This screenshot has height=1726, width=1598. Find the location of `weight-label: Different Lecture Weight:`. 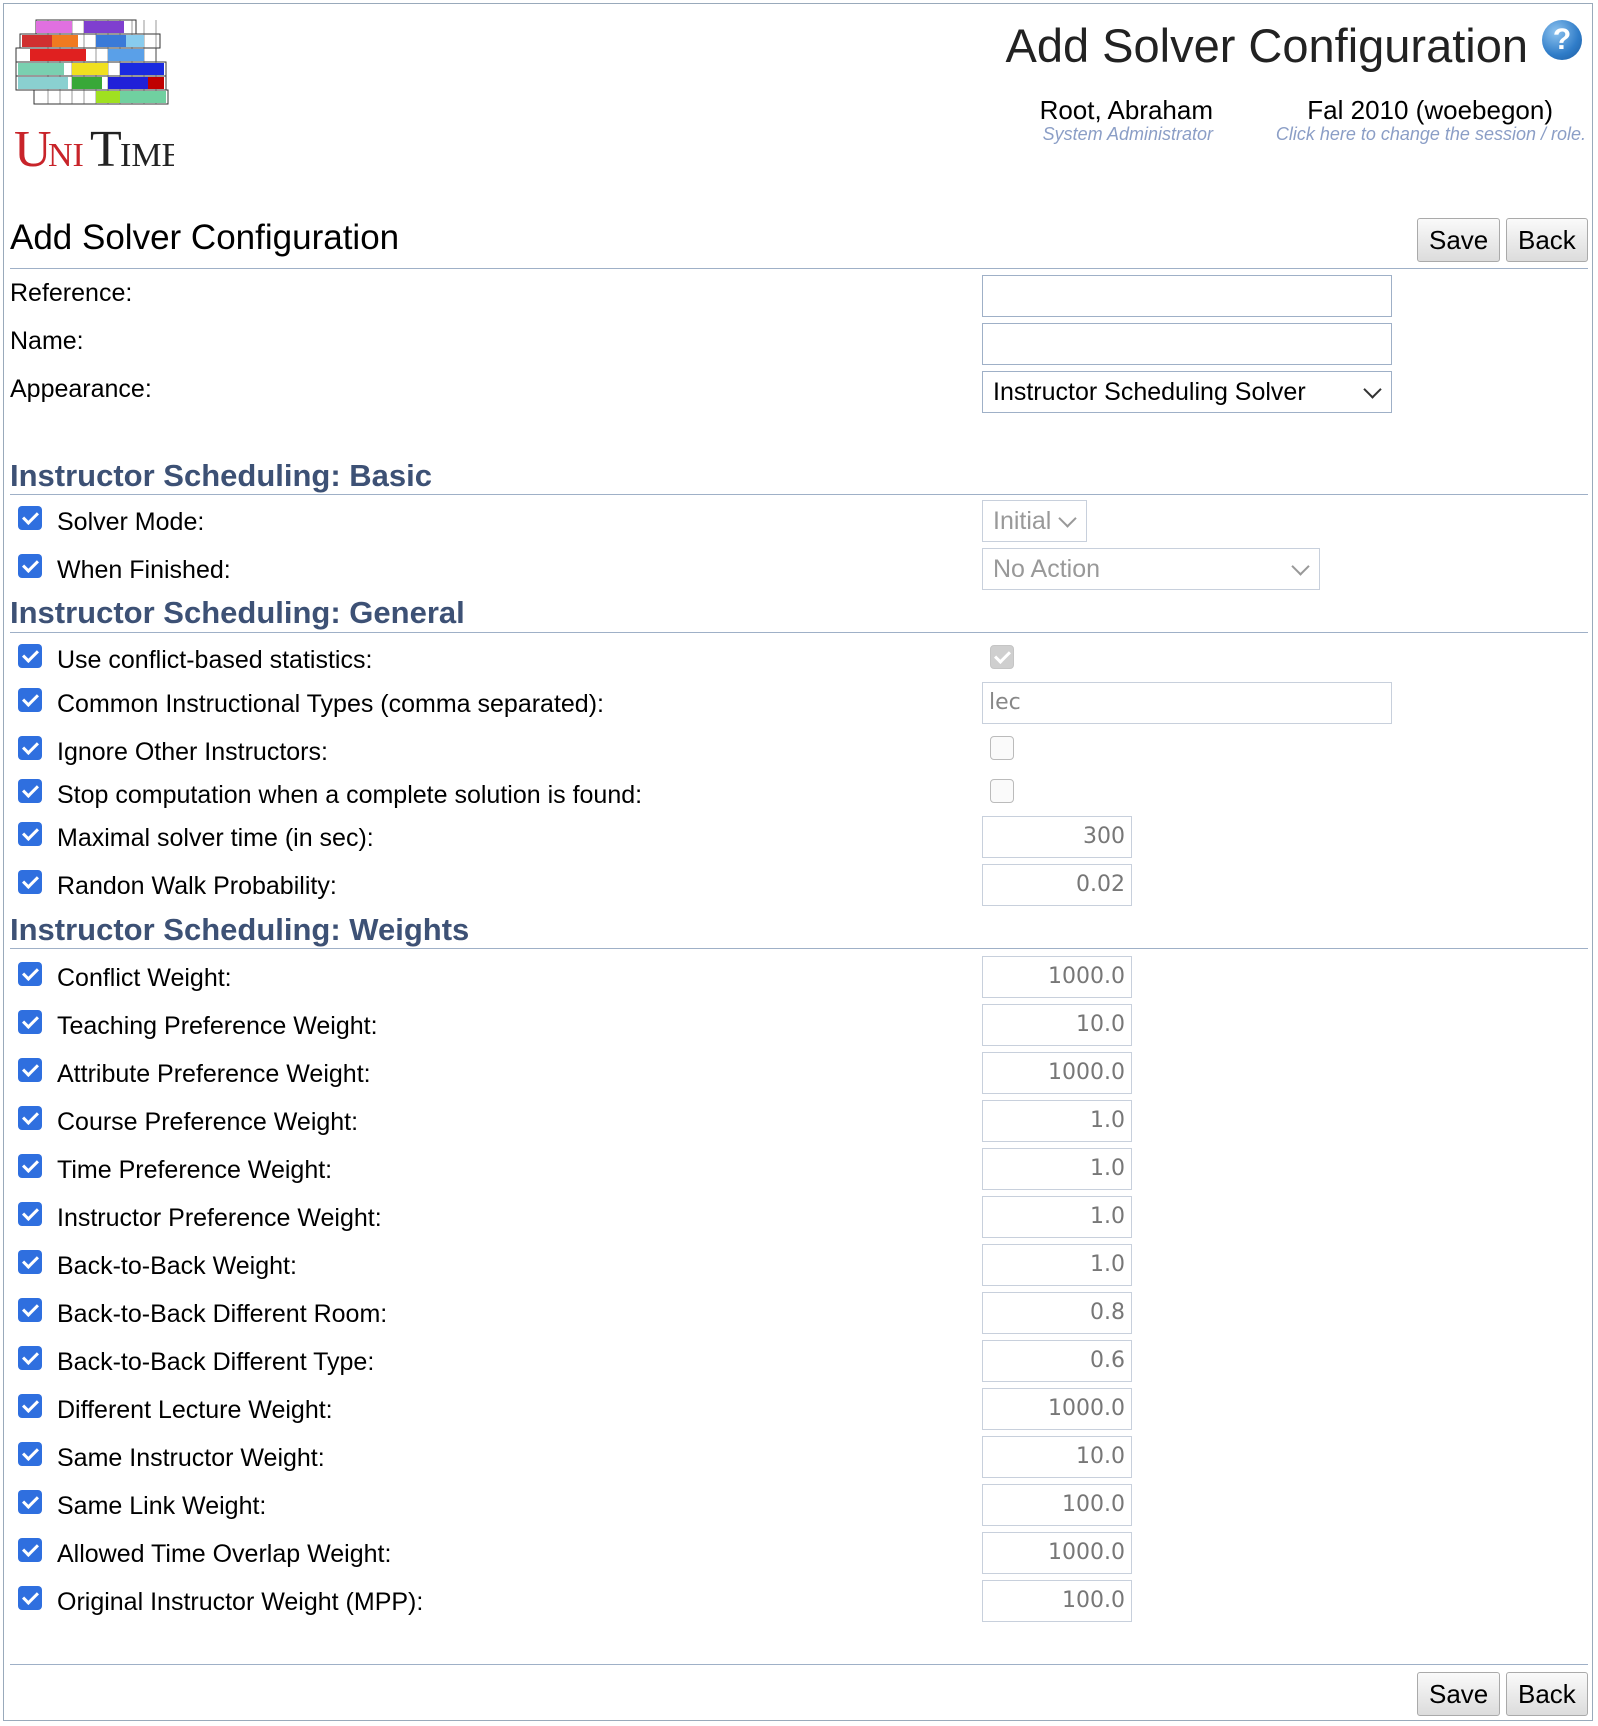

weight-label: Different Lecture Weight: is located at coordinates (195, 1410).